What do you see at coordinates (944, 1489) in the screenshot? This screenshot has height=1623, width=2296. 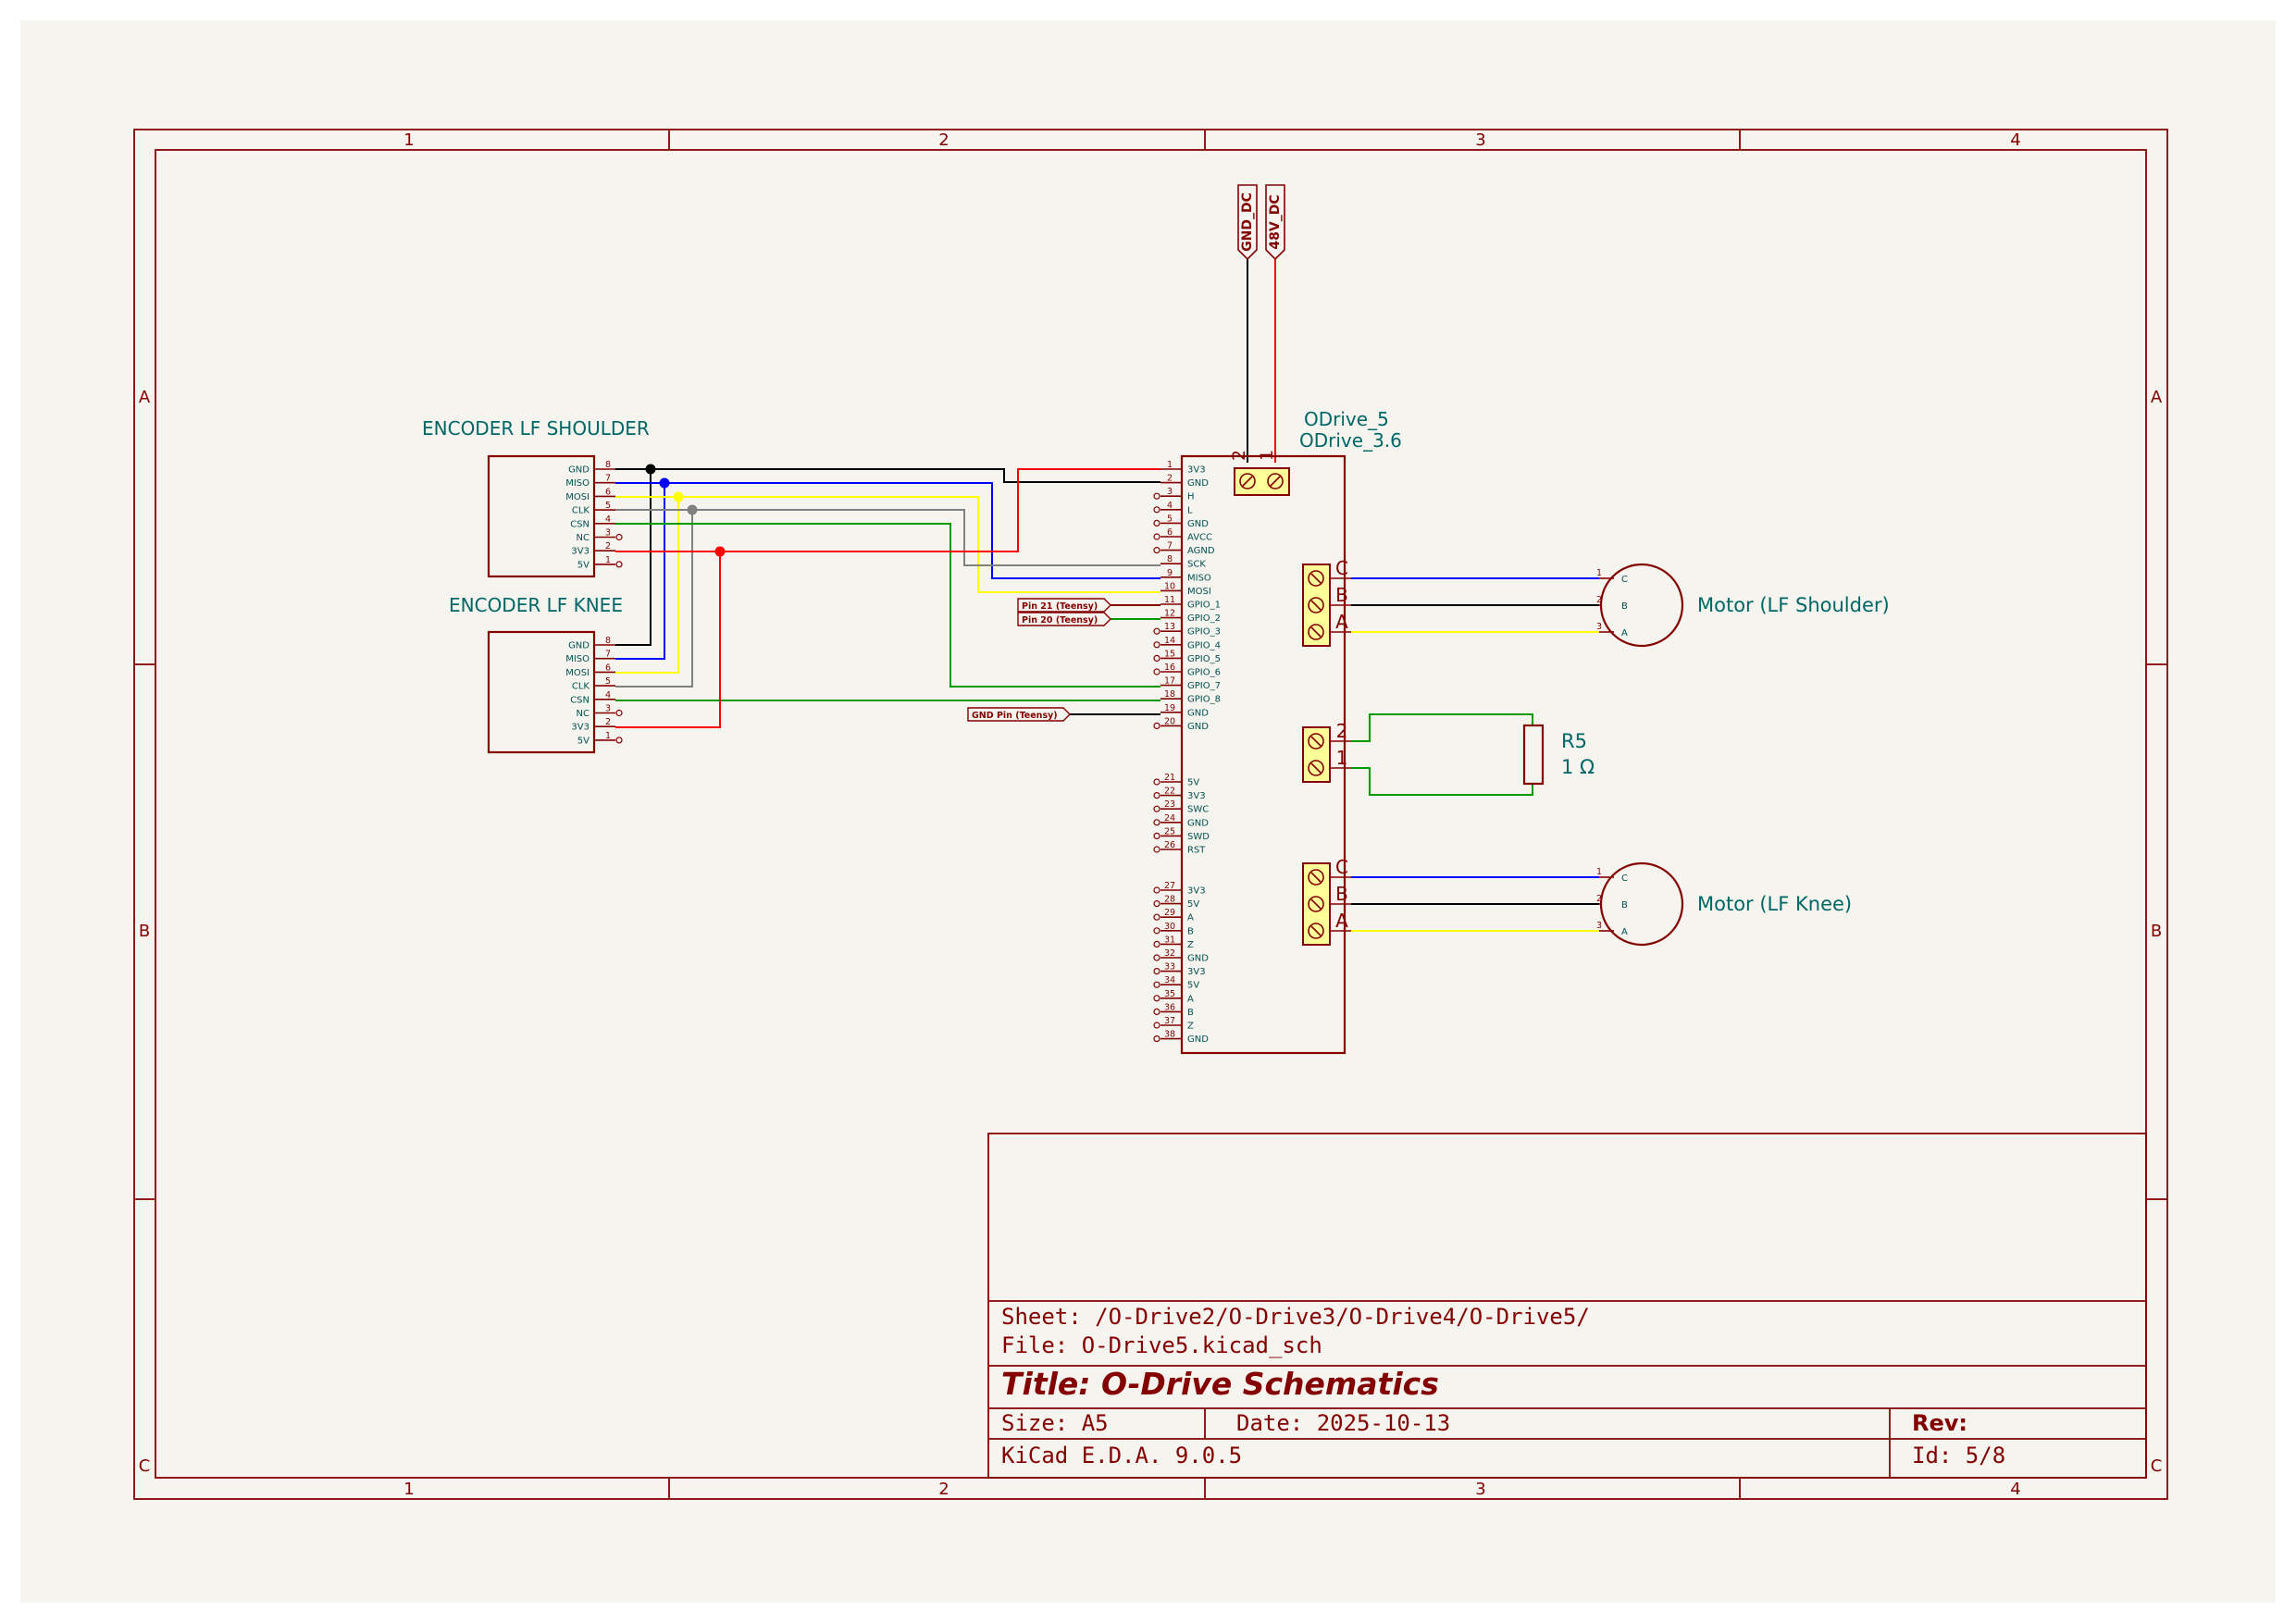 I see `column-label-bottom-2: 2` at bounding box center [944, 1489].